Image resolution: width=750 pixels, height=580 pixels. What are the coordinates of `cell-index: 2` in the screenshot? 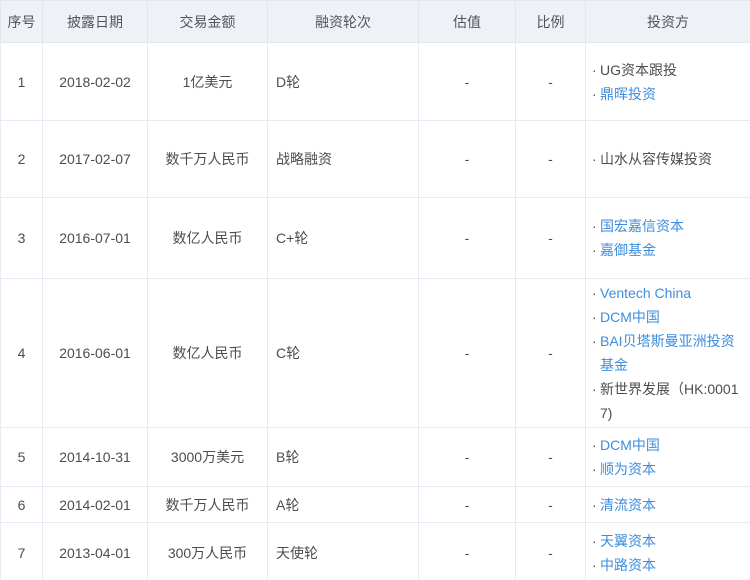 It's located at (21, 159).